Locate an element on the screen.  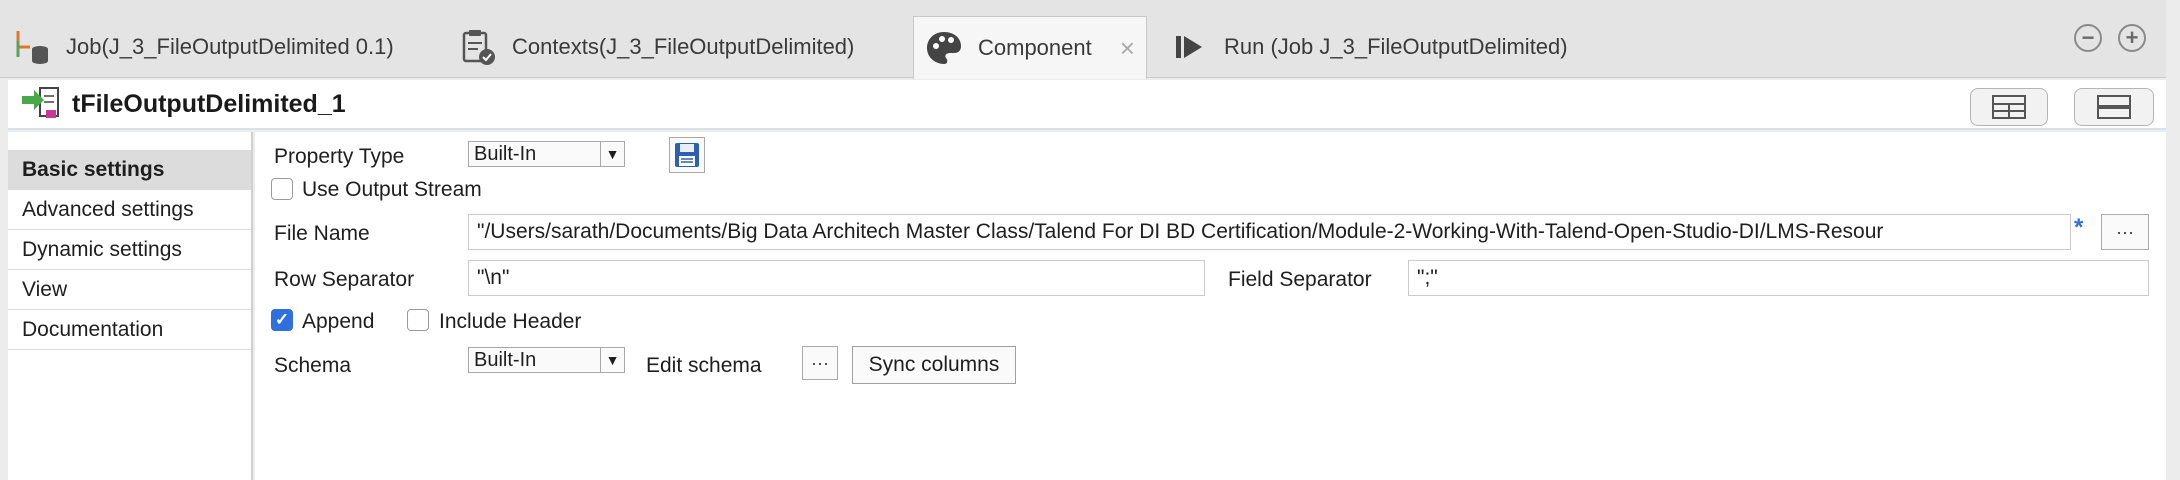
include-header-label: Include Header is located at coordinates (510, 321).